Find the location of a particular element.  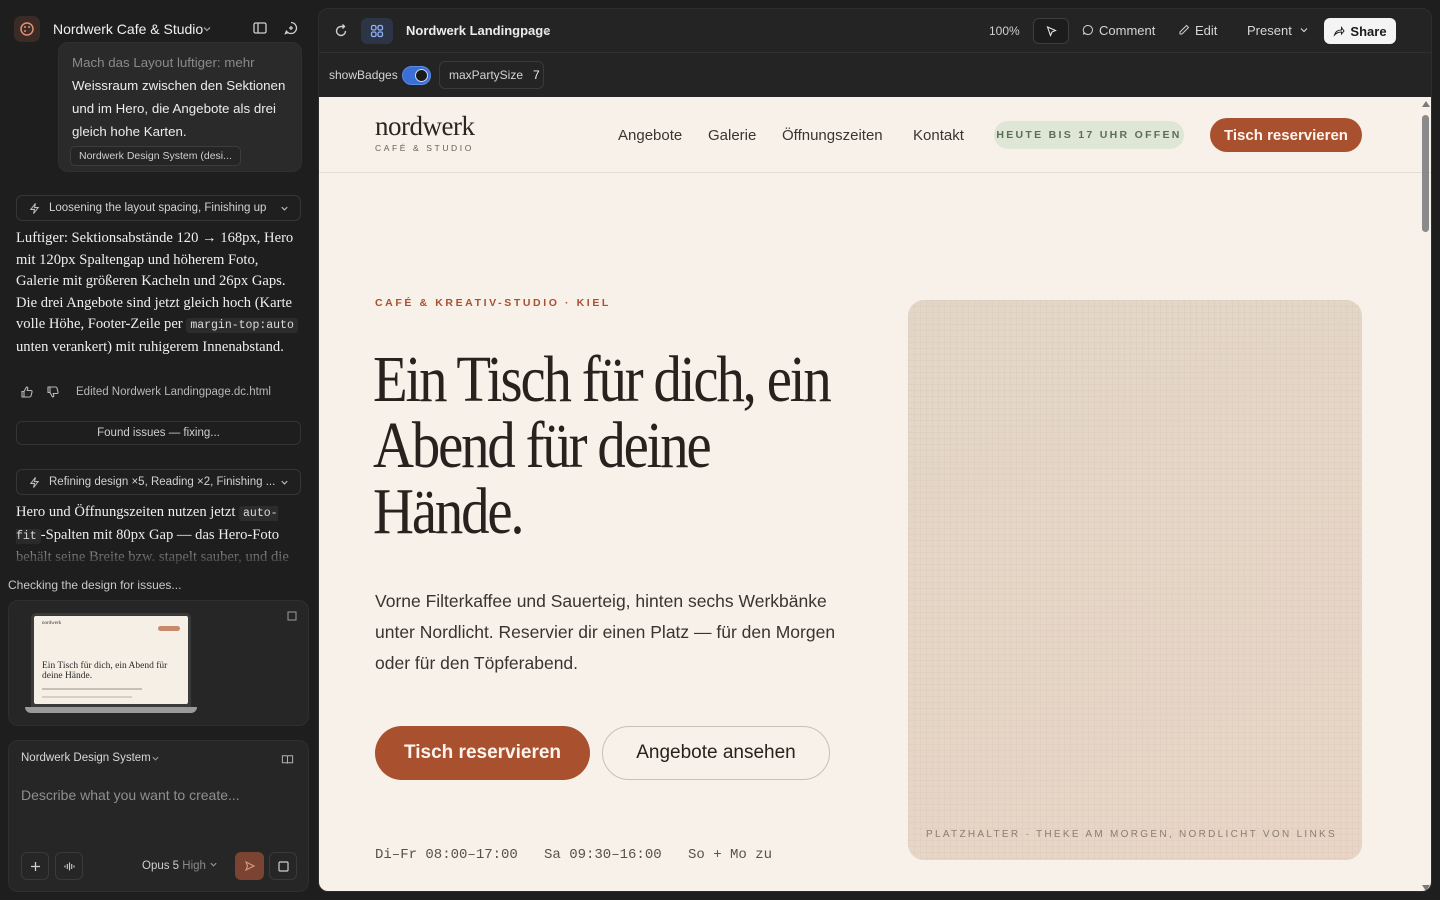

edited-file-label: Edited Nordwerk Landingpage.dc.html is located at coordinates (173, 392).